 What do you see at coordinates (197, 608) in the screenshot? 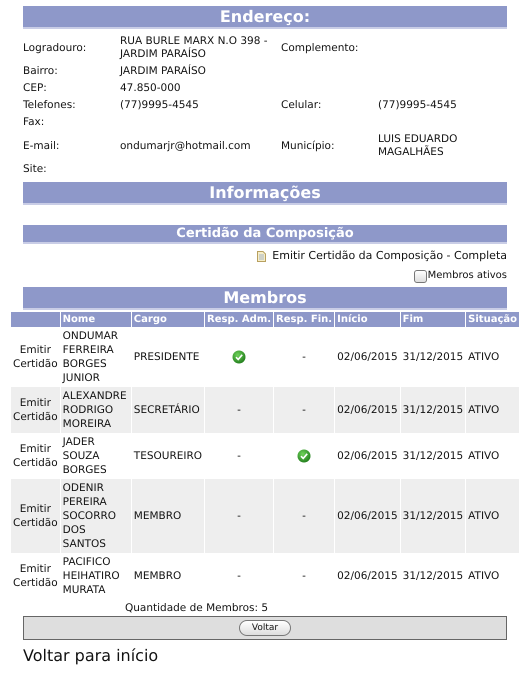
I see `member-count: Quantidade de Membros: 5` at bounding box center [197, 608].